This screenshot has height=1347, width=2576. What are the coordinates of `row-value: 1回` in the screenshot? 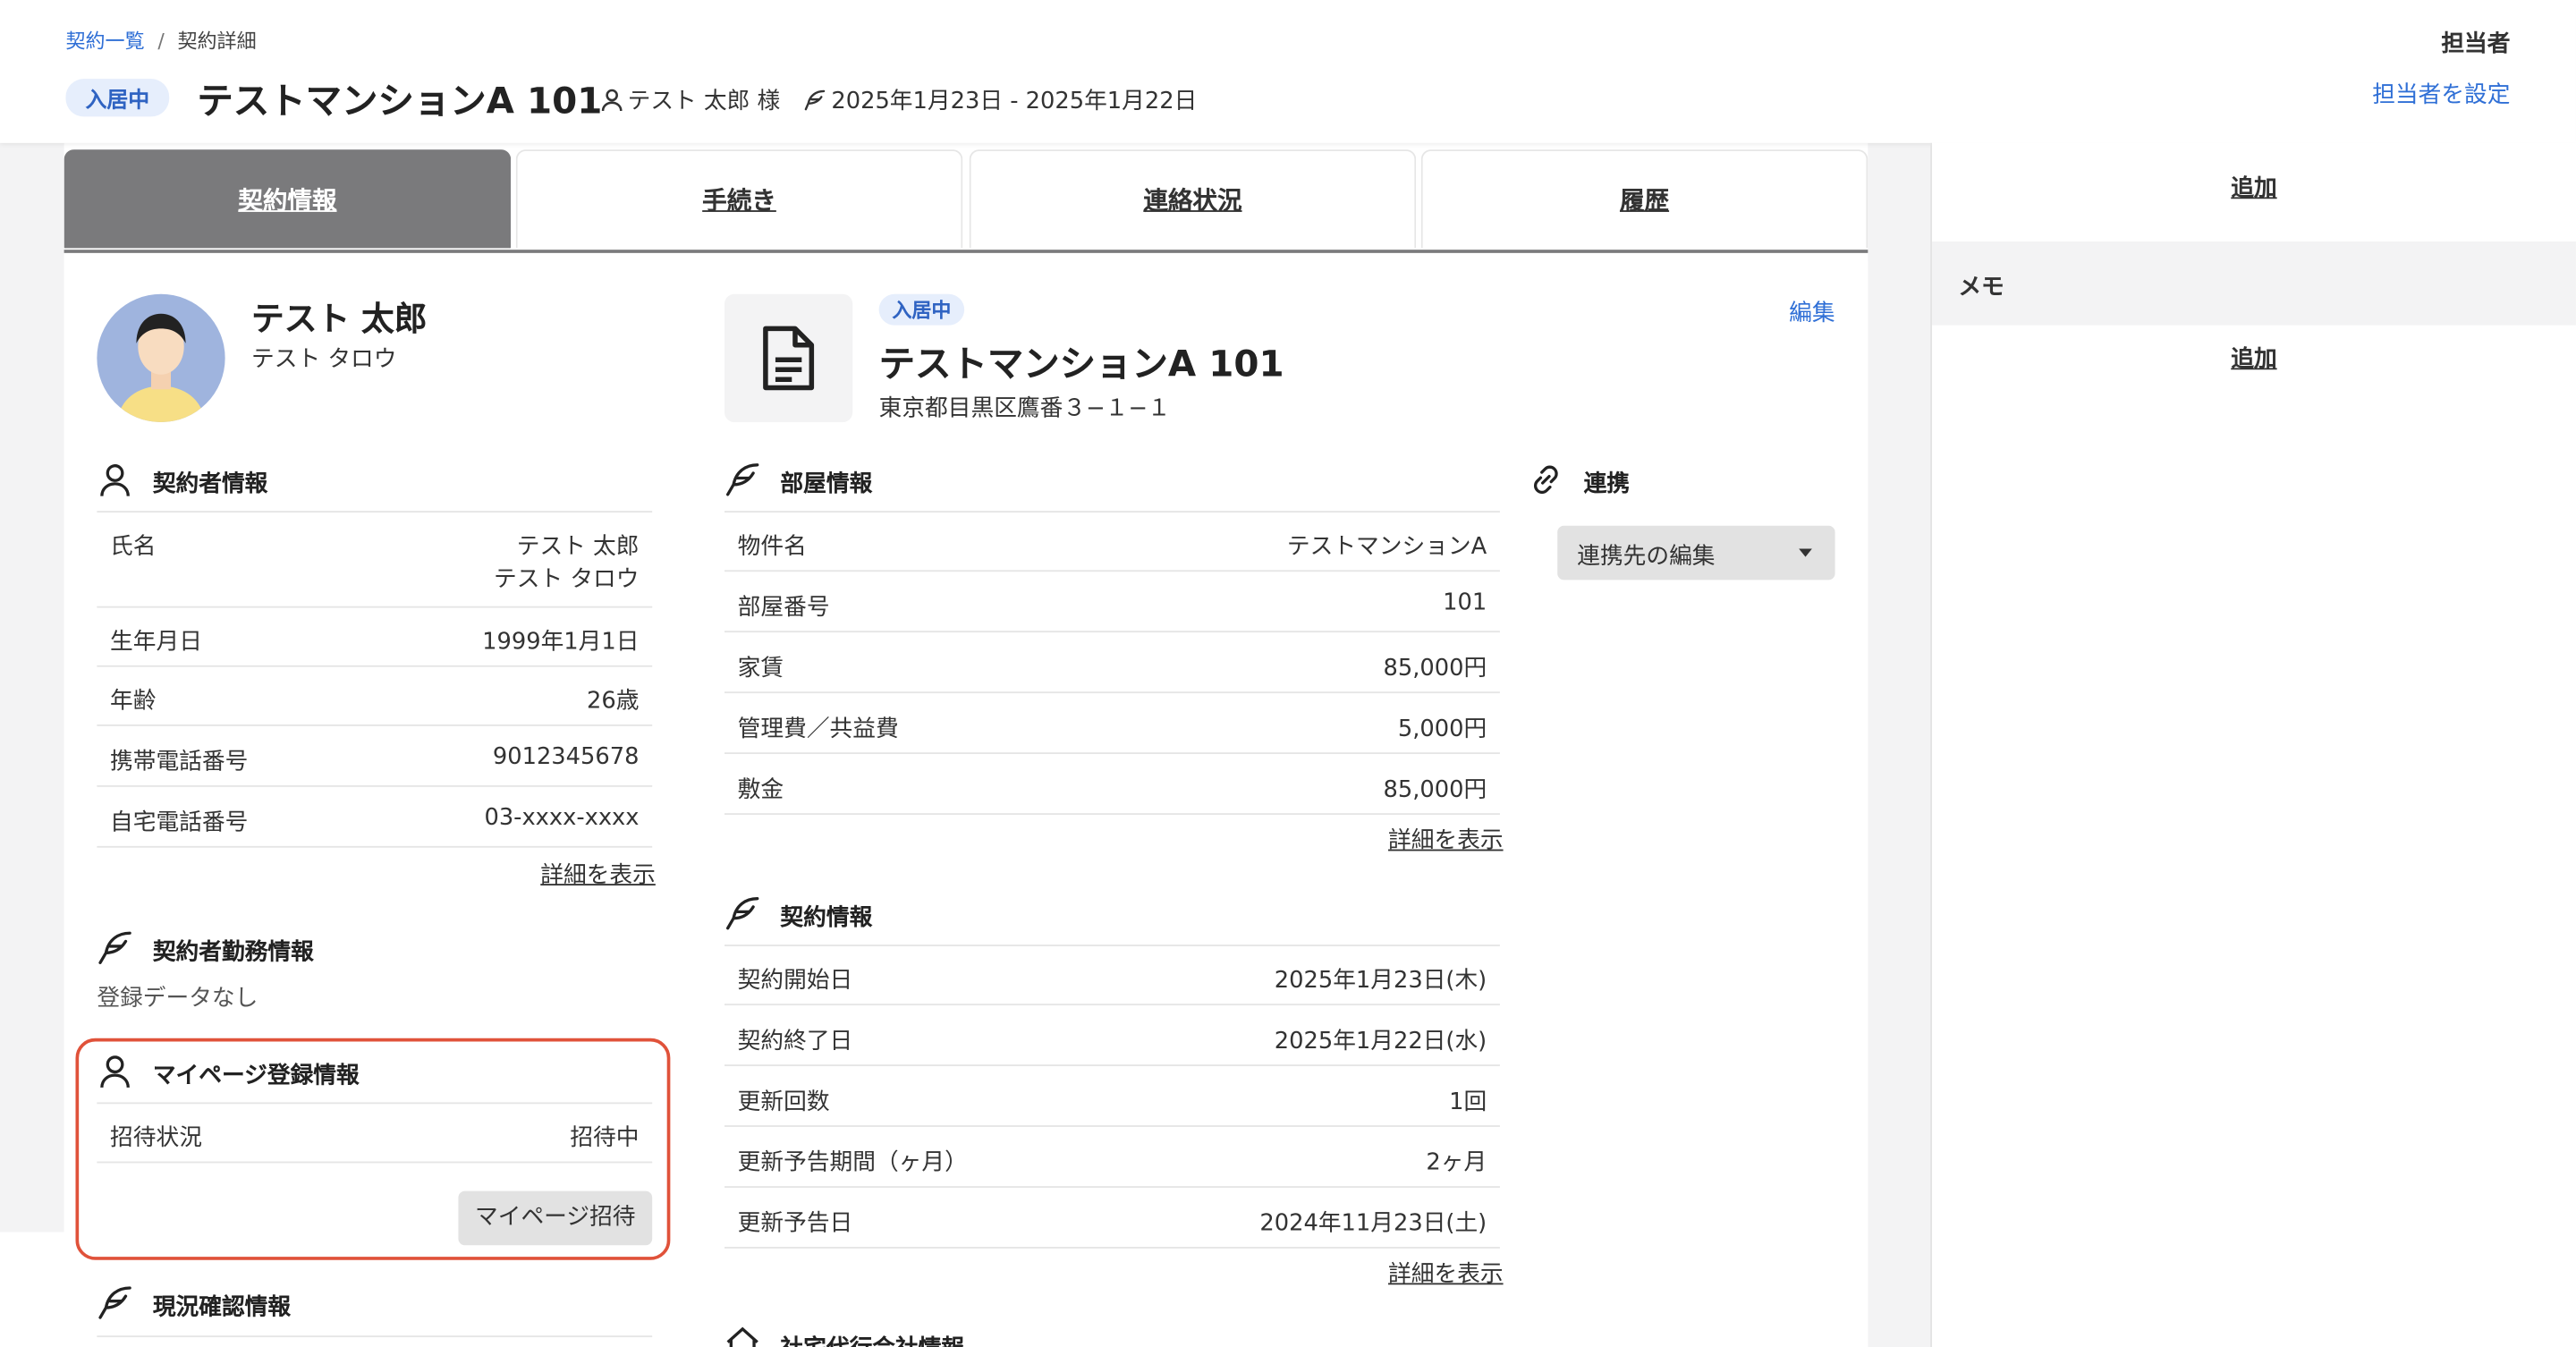 It's located at (1468, 1102).